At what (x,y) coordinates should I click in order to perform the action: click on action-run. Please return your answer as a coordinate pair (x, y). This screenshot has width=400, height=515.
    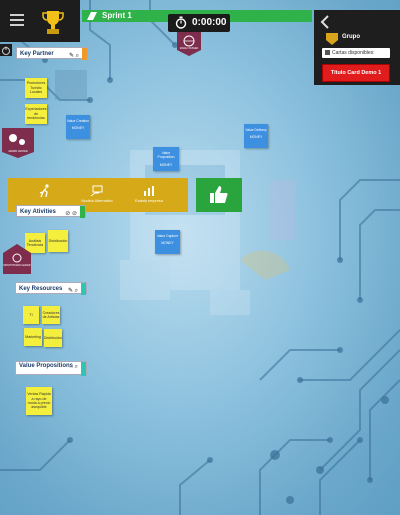
    Looking at the image, I should click on (45, 191).